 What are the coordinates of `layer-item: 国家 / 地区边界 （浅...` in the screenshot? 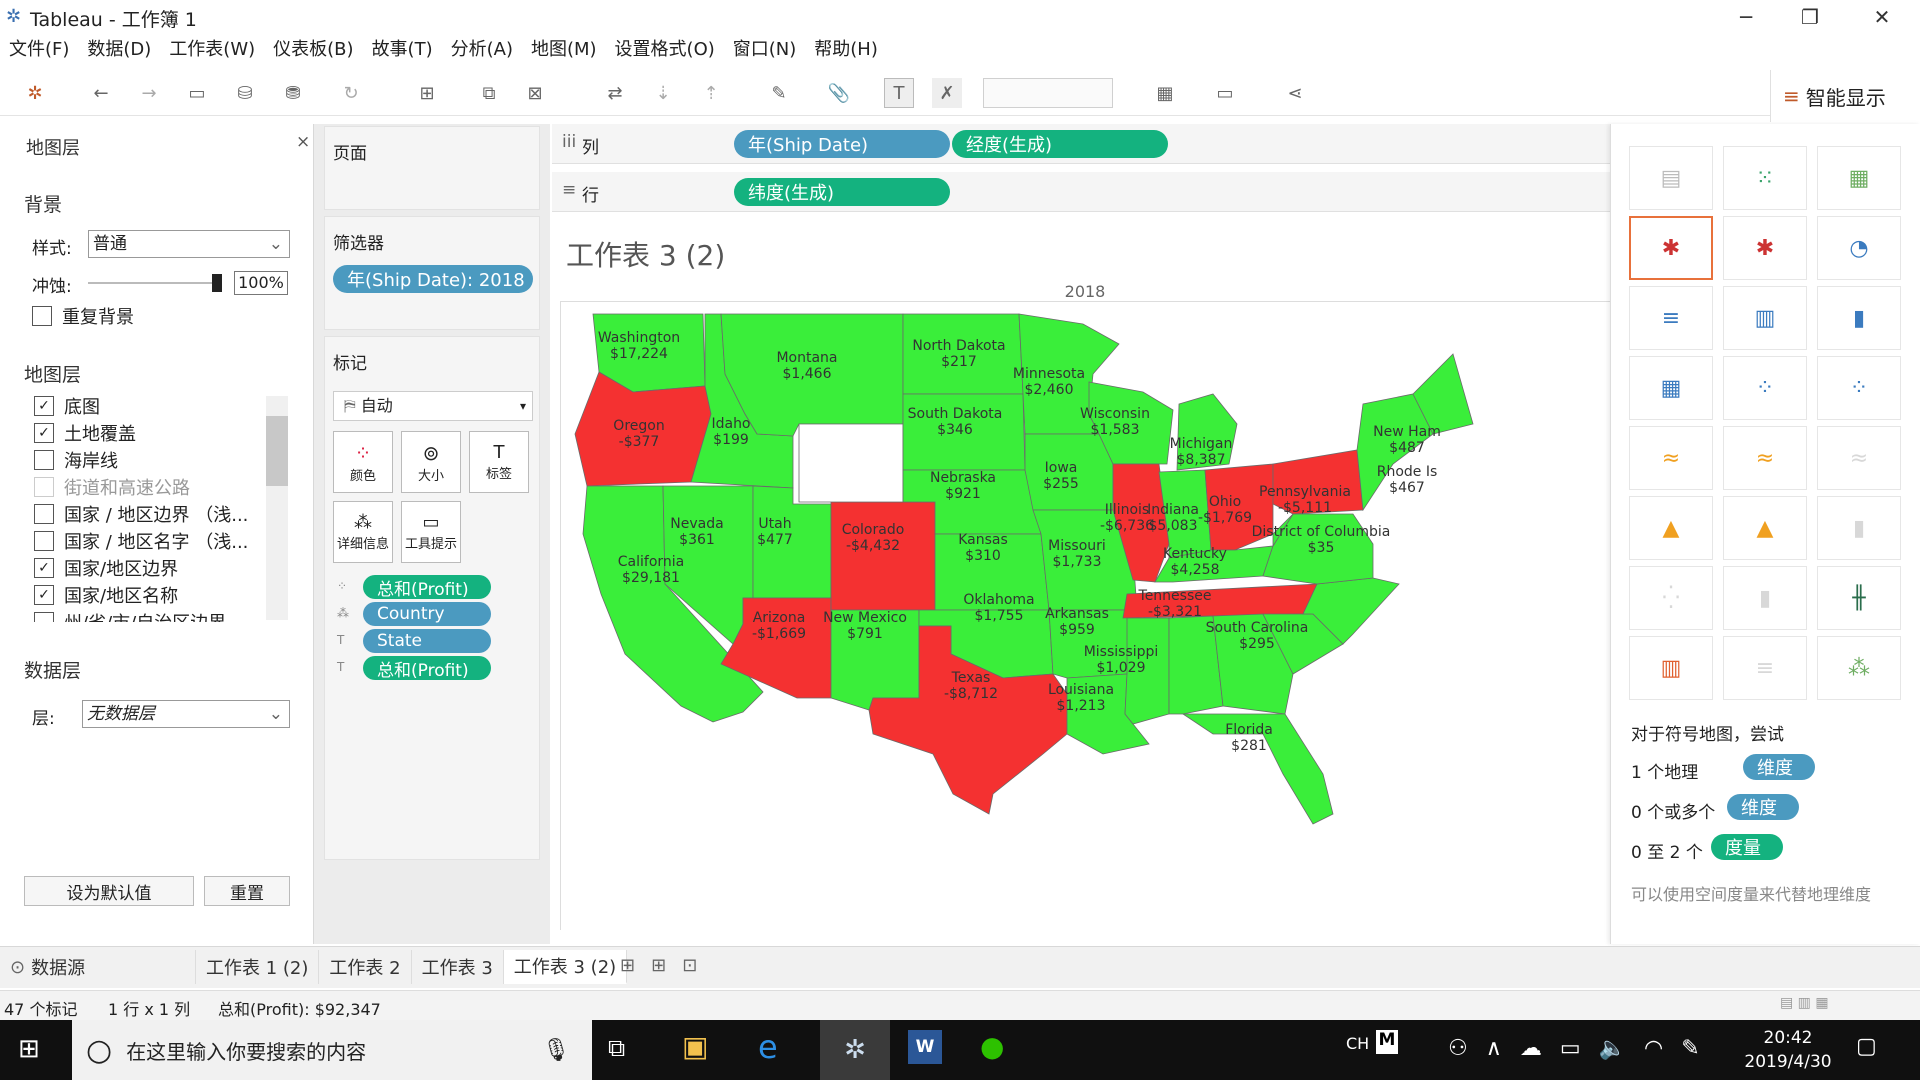 It's located at (149, 513).